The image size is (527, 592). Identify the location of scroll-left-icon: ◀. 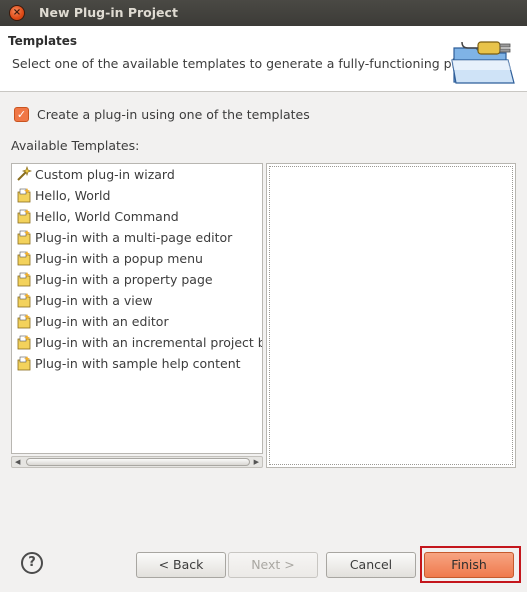
(17, 462).